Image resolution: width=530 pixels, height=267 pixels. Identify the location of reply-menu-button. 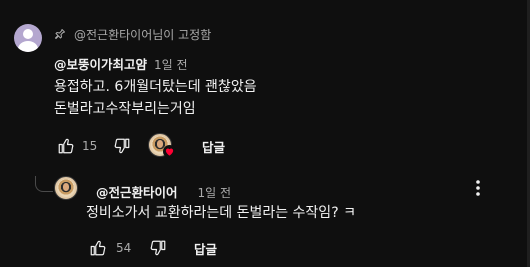
(478, 188).